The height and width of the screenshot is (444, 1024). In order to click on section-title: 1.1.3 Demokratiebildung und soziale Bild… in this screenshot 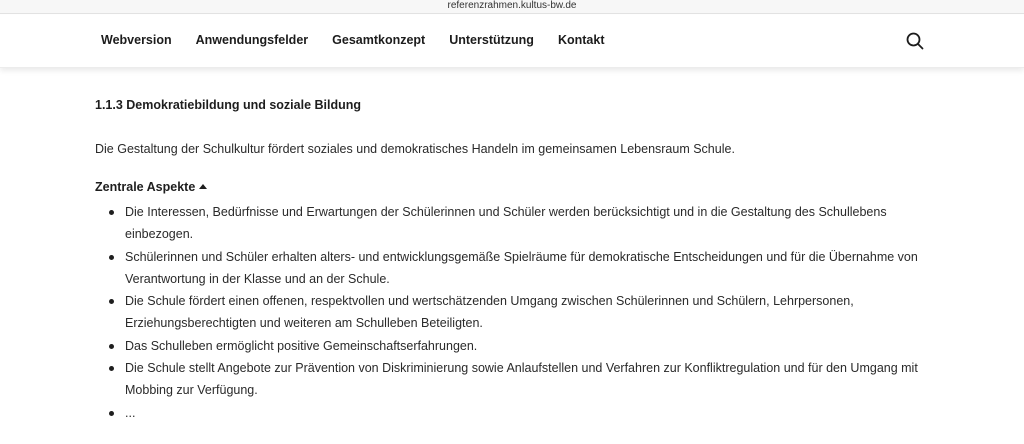, I will do `click(228, 105)`.